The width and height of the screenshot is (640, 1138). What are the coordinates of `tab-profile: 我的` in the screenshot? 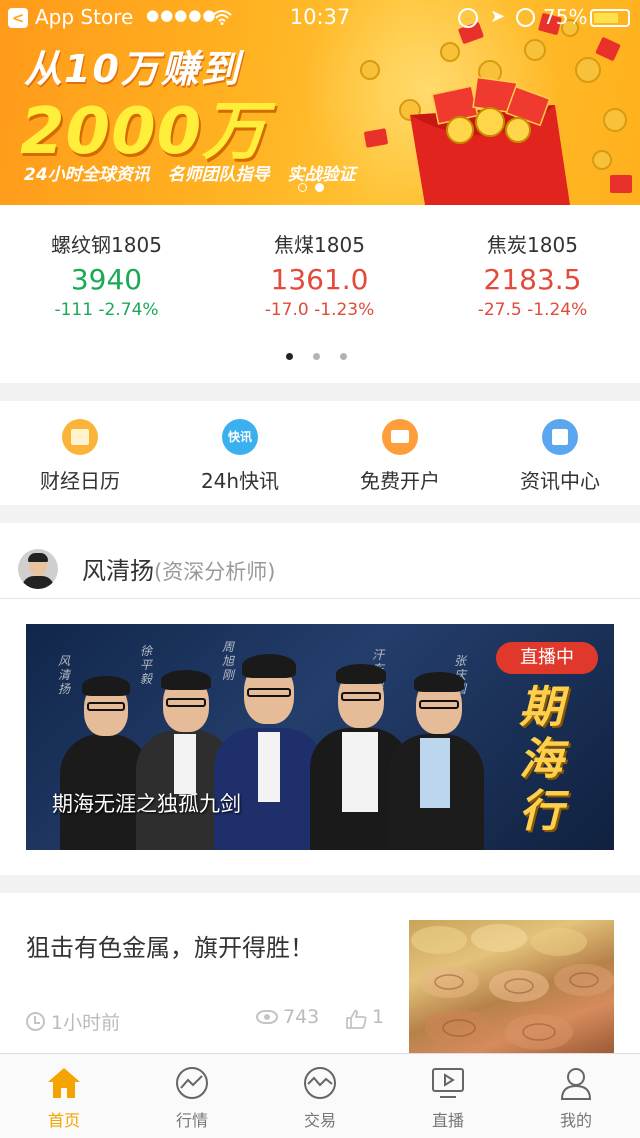 It's located at (576, 1096).